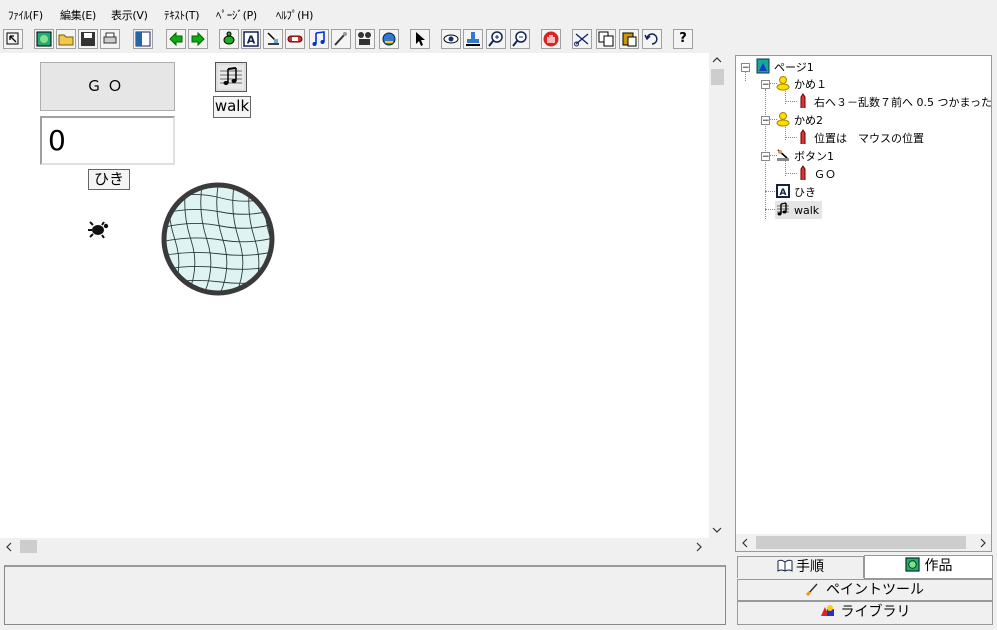 The width and height of the screenshot is (997, 630). I want to click on toolbar: A ?, so click(498, 40).